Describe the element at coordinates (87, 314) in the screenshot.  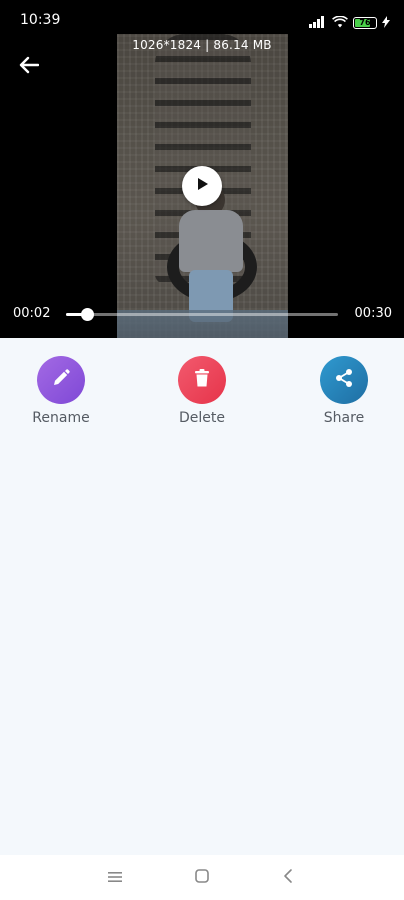
I see `seek-thumb` at that location.